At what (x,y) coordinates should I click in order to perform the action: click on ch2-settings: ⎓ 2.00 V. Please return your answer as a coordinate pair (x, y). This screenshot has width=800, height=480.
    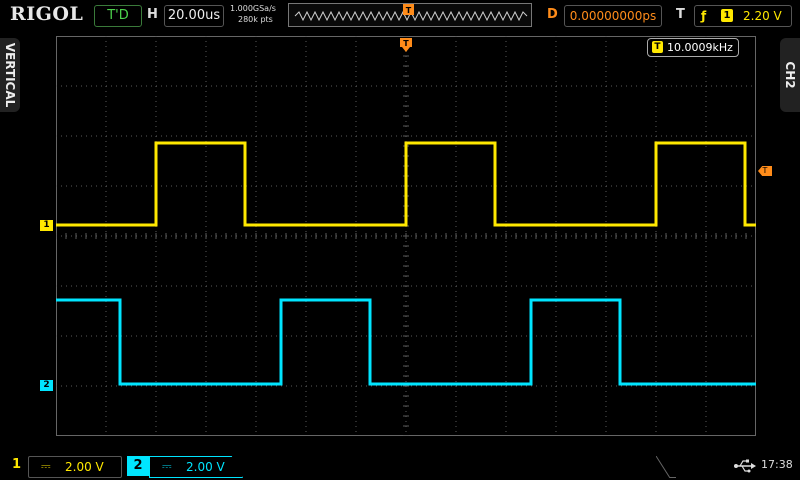
    Looking at the image, I should click on (196, 467).